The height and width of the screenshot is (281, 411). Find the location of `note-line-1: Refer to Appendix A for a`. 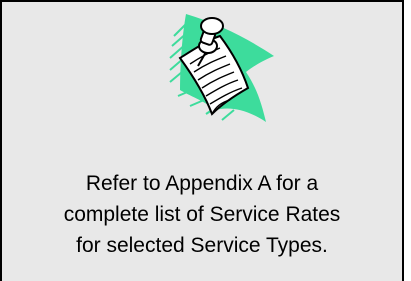

note-line-1: Refer to Appendix A for a is located at coordinates (202, 183).